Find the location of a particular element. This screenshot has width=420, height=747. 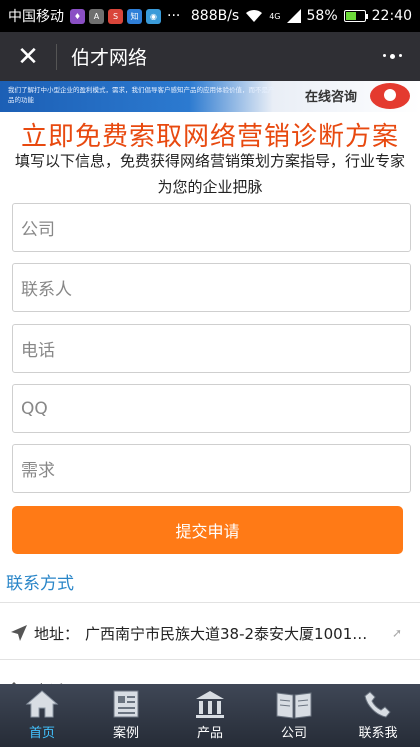

online-consult-link: 在线咨询 is located at coordinates (331, 95).